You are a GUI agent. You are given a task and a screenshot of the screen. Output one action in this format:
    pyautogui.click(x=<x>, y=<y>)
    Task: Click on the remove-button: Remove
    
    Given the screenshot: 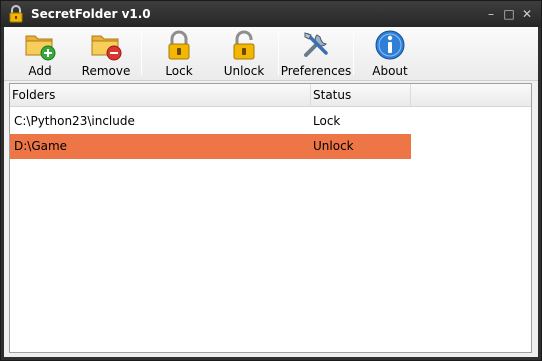 What is the action you would take?
    pyautogui.click(x=106, y=54)
    